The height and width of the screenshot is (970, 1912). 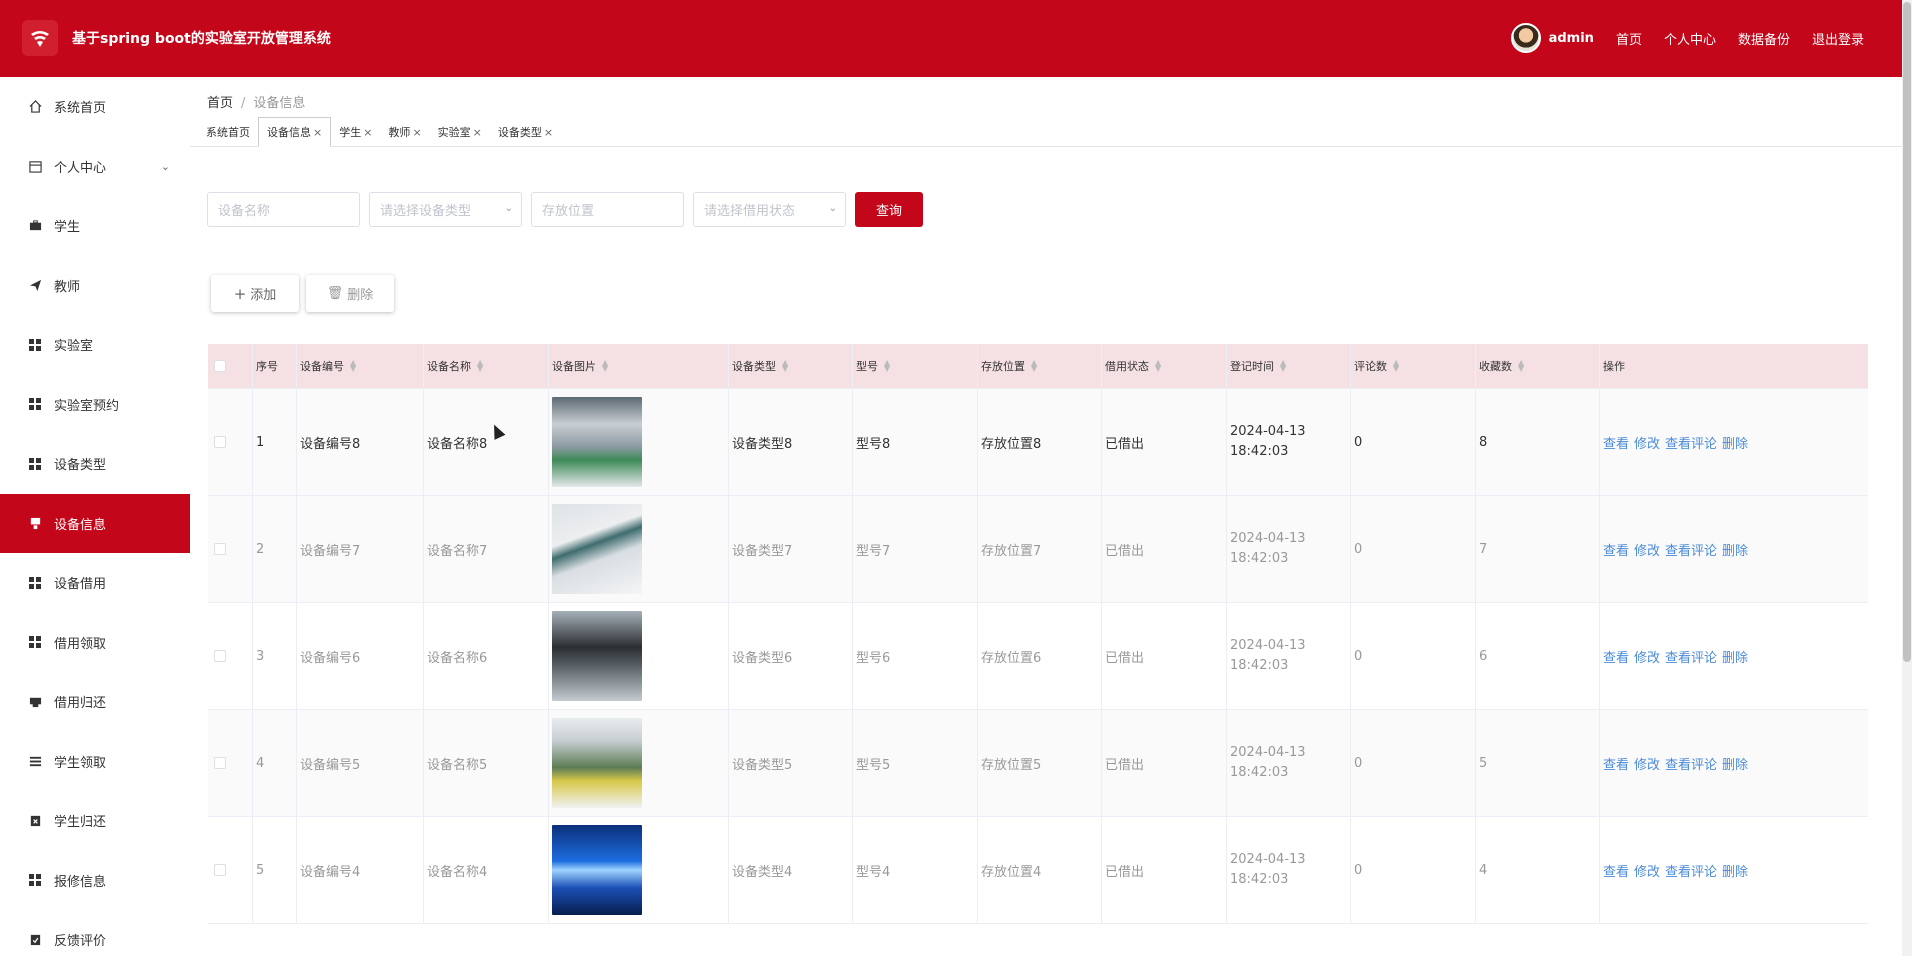 What do you see at coordinates (95, 762) in the screenshot?
I see `sidebar-item-student-pickup: 学生领取` at bounding box center [95, 762].